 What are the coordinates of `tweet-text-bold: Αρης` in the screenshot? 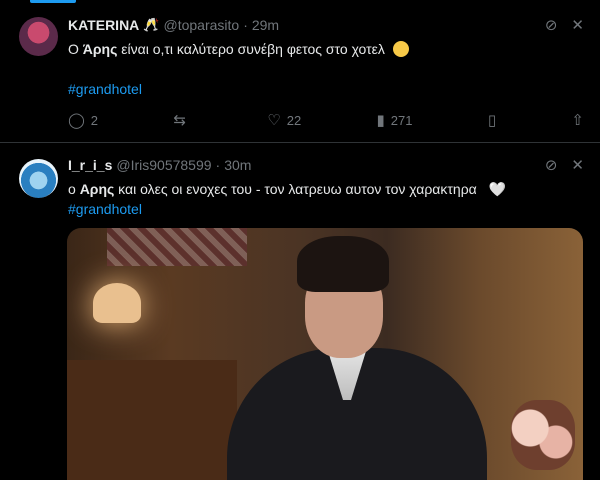 It's located at (97, 189).